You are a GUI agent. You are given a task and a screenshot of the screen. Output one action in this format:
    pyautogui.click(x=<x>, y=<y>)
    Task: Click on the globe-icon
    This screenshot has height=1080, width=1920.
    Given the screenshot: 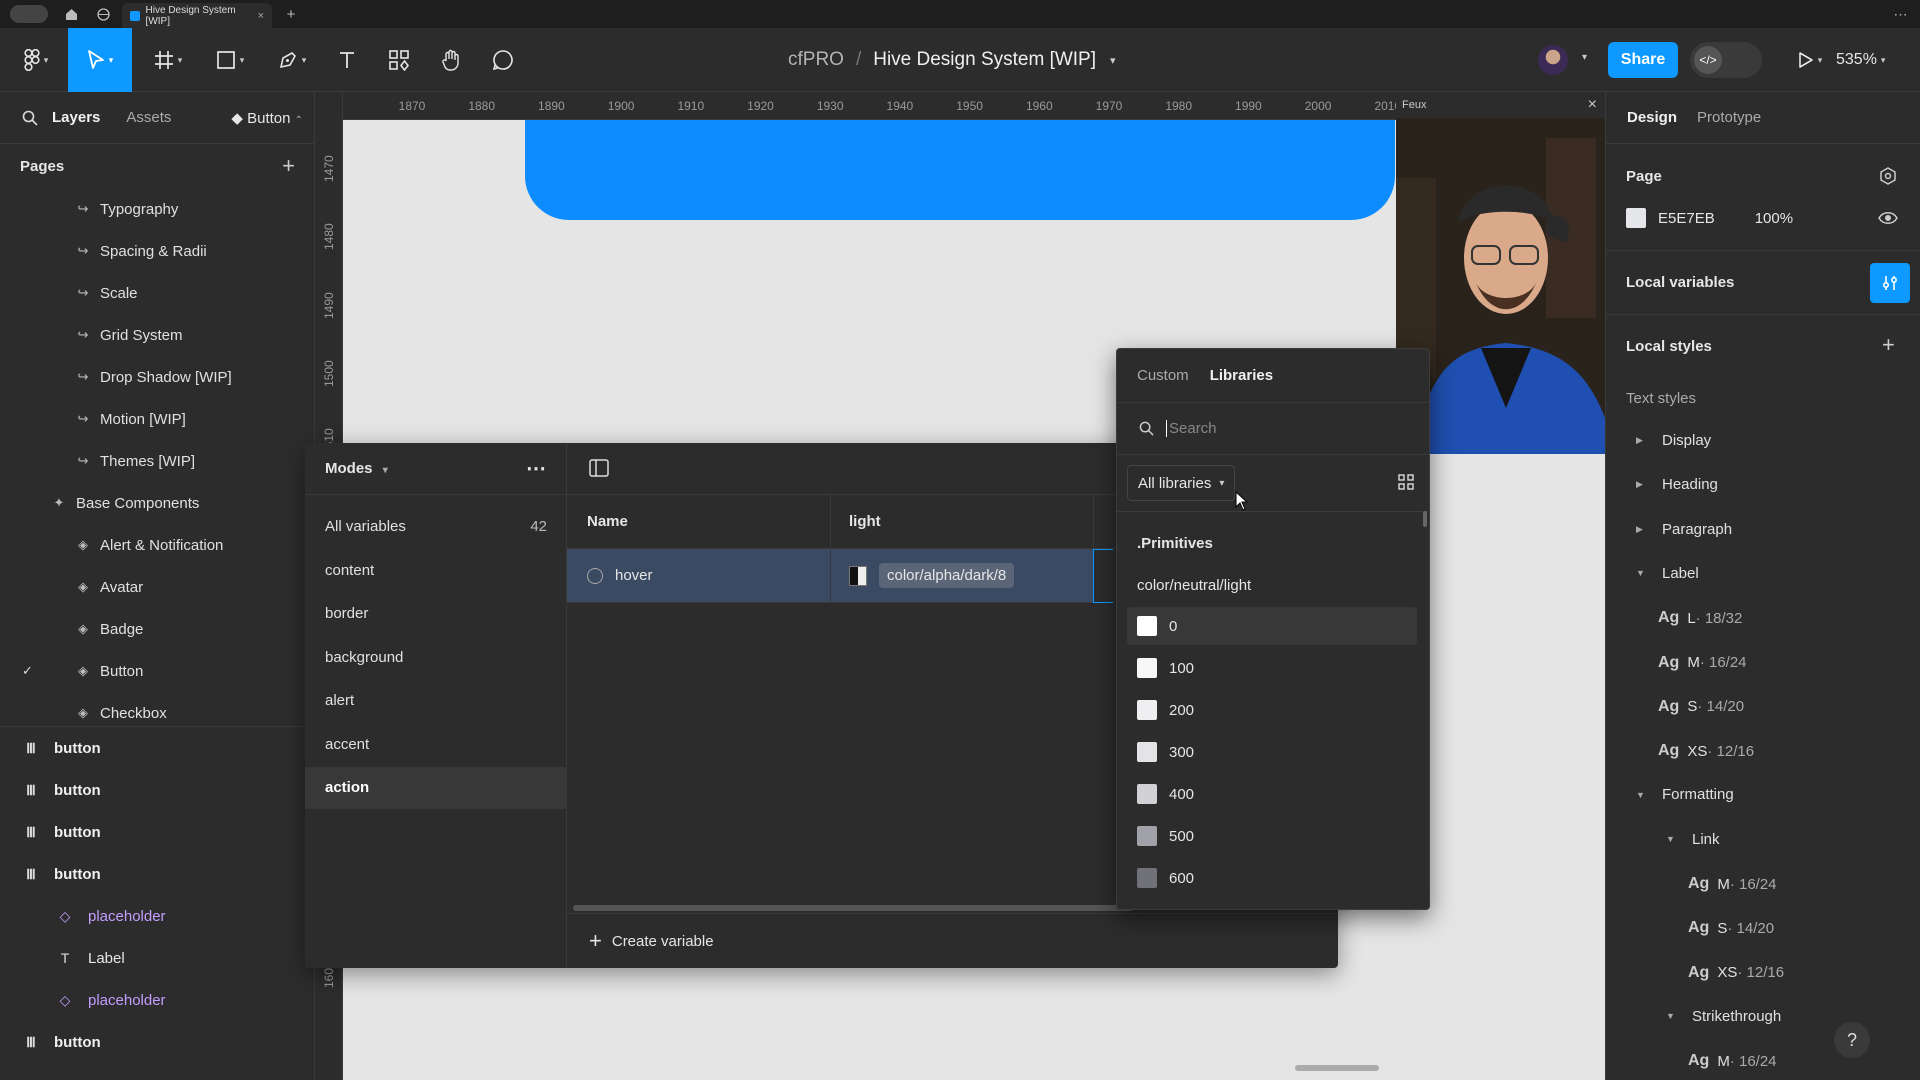 What is the action you would take?
    pyautogui.click(x=103, y=14)
    